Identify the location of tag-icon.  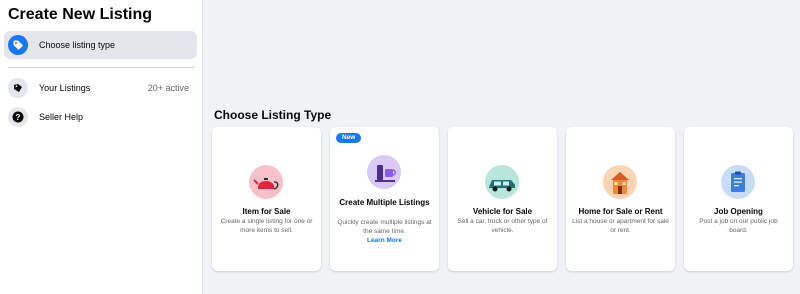
(18, 45).